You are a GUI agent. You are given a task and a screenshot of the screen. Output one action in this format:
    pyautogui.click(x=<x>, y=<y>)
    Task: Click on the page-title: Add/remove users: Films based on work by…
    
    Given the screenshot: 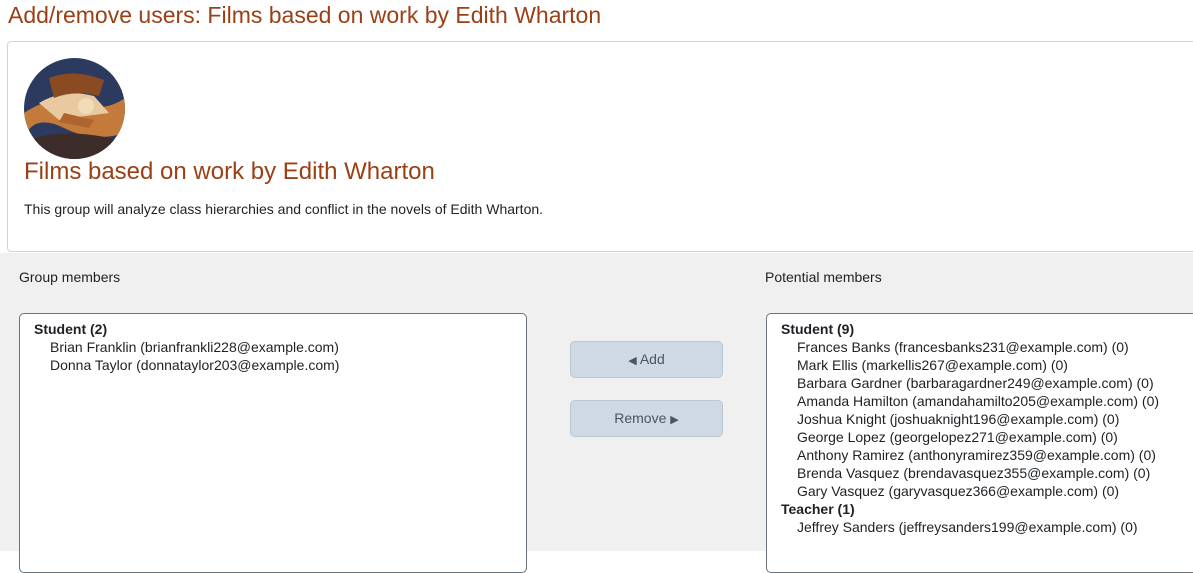 What is the action you would take?
    pyautogui.click(x=305, y=15)
    